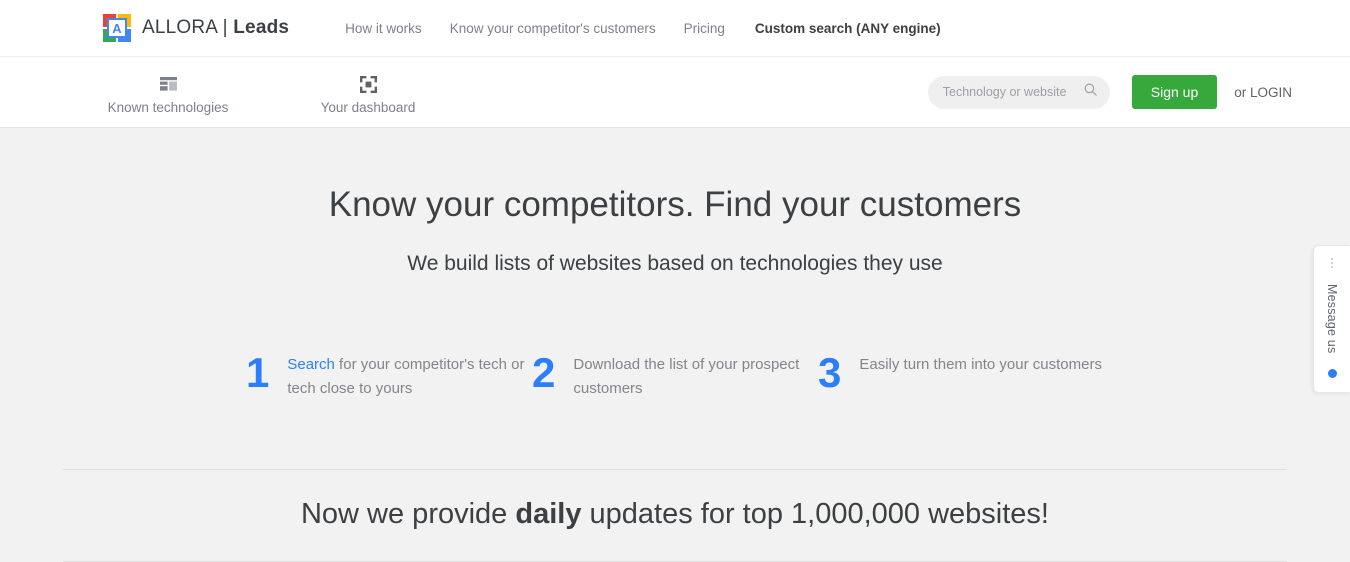 This screenshot has height=562, width=1350. I want to click on sidebar-item-your-dashboard-label: Your dashboard, so click(368, 107).